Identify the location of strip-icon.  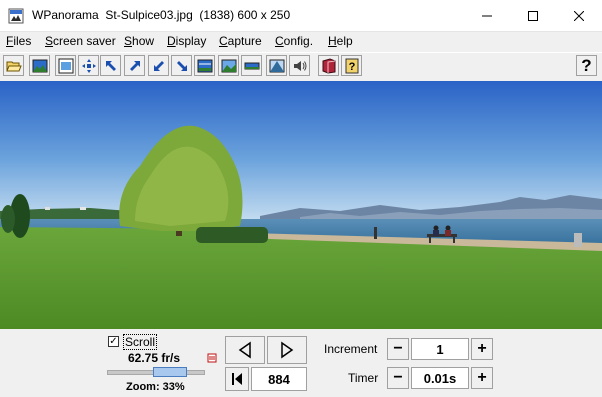
(251, 65).